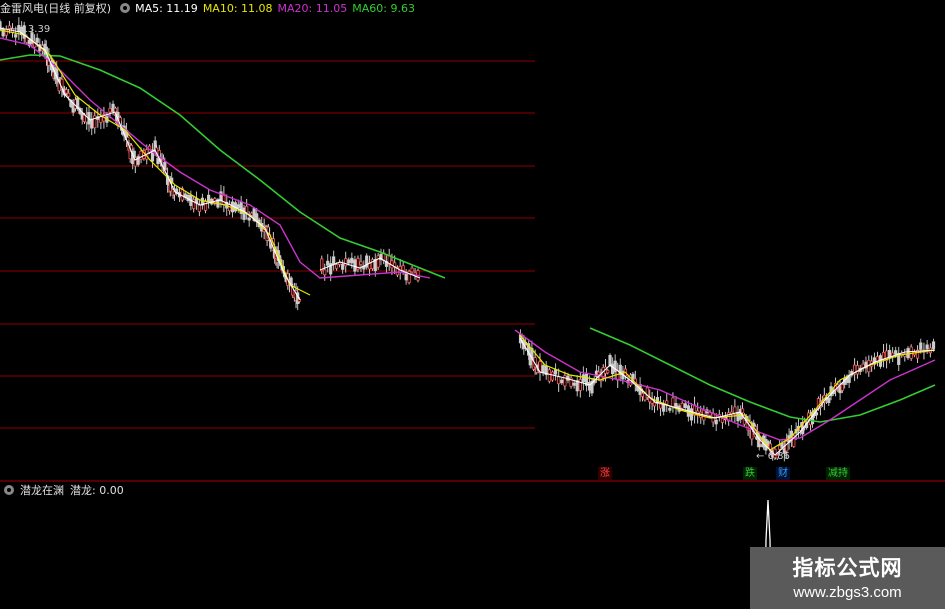 This screenshot has height=609, width=945. I want to click on watermark-logo: 指标公式网 www.zbgs3.com, so click(847, 578).